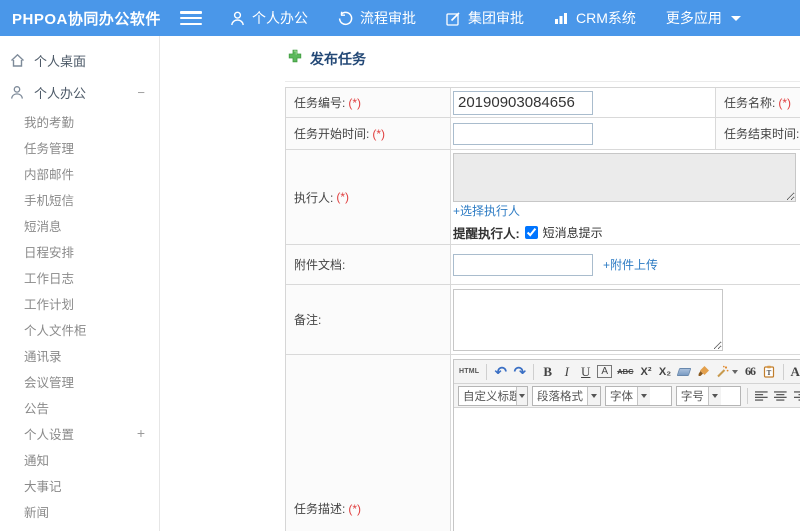 Image resolution: width=800 pixels, height=531 pixels. What do you see at coordinates (60, 93) in the screenshot?
I see `sidebar-item-label: 个人办公` at bounding box center [60, 93].